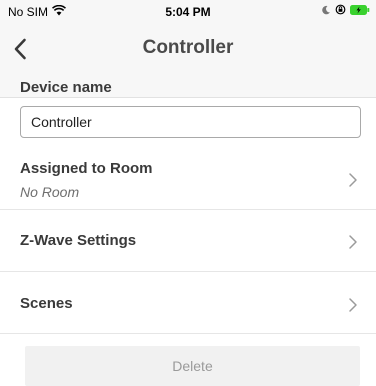 The image size is (376, 386). What do you see at coordinates (86, 168) in the screenshot?
I see `assigned-room-title: Assigned to Room` at bounding box center [86, 168].